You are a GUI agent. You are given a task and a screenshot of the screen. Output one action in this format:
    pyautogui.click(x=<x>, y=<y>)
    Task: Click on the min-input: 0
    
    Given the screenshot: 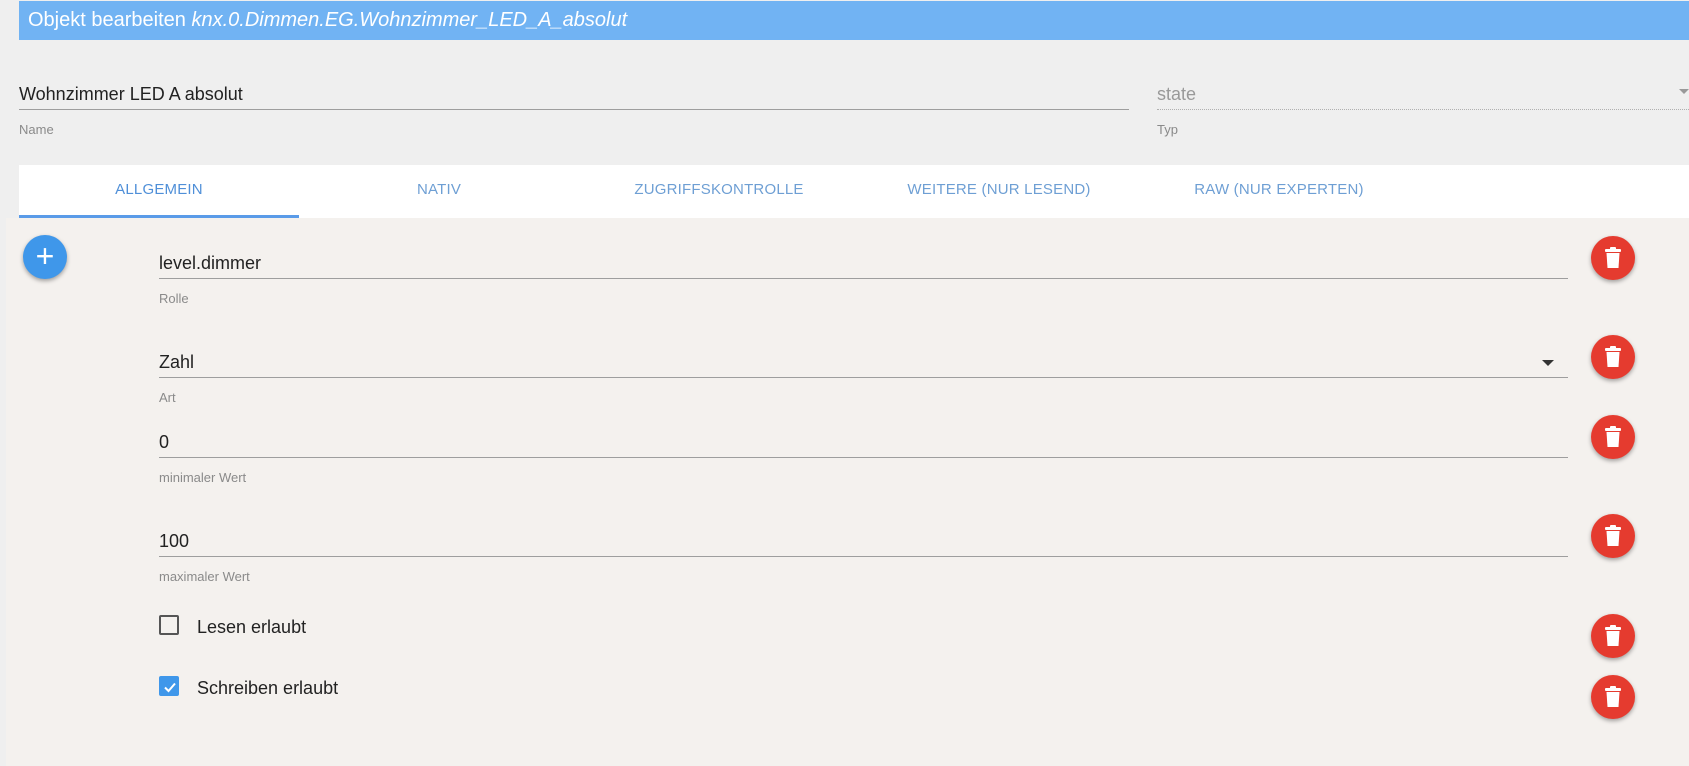 What is the action you would take?
    pyautogui.click(x=863, y=442)
    